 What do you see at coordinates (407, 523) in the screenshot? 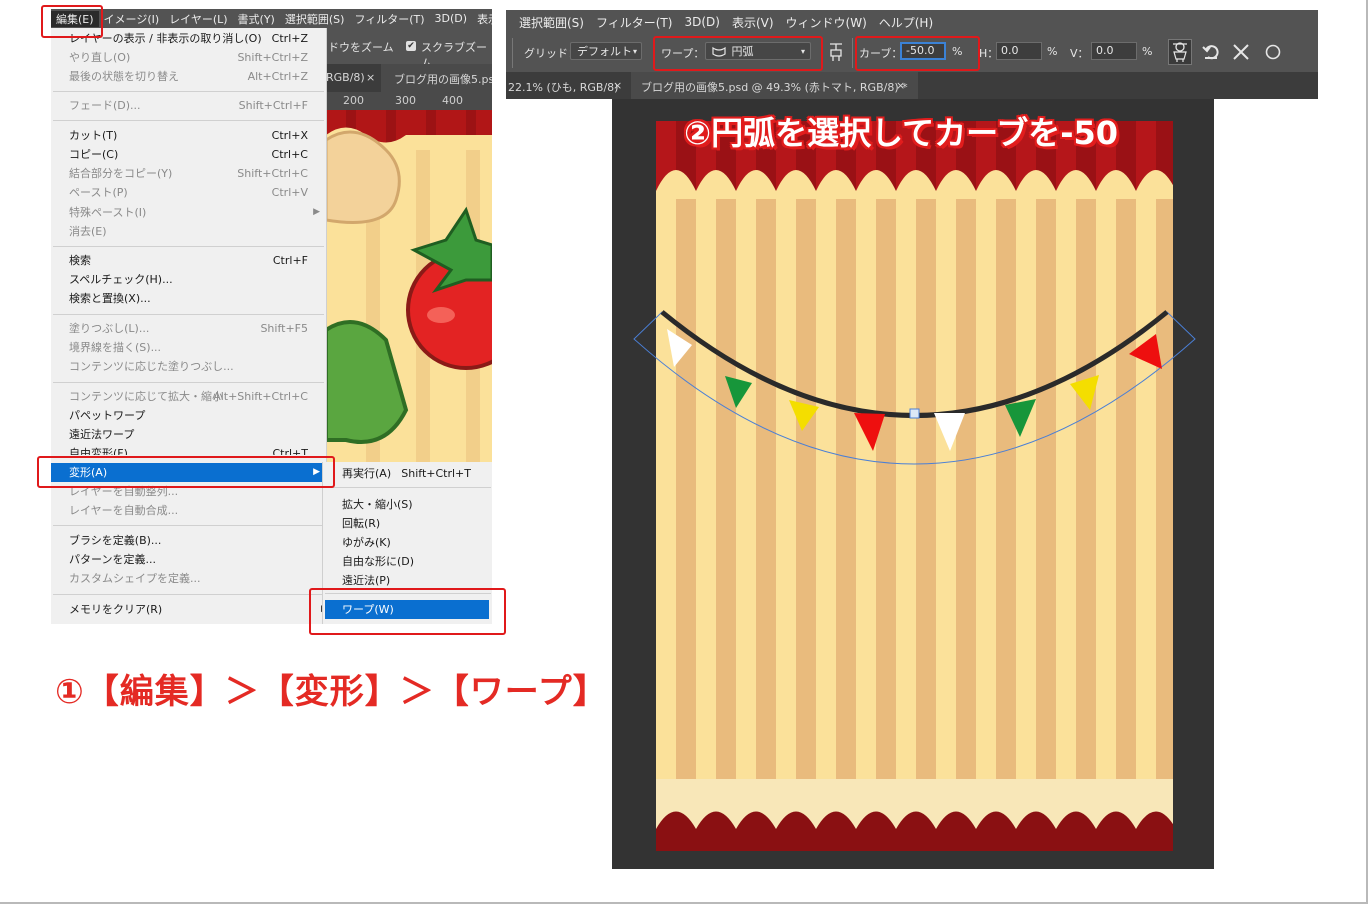
I see `submenu-item-rotate: 回転(R)` at bounding box center [407, 523].